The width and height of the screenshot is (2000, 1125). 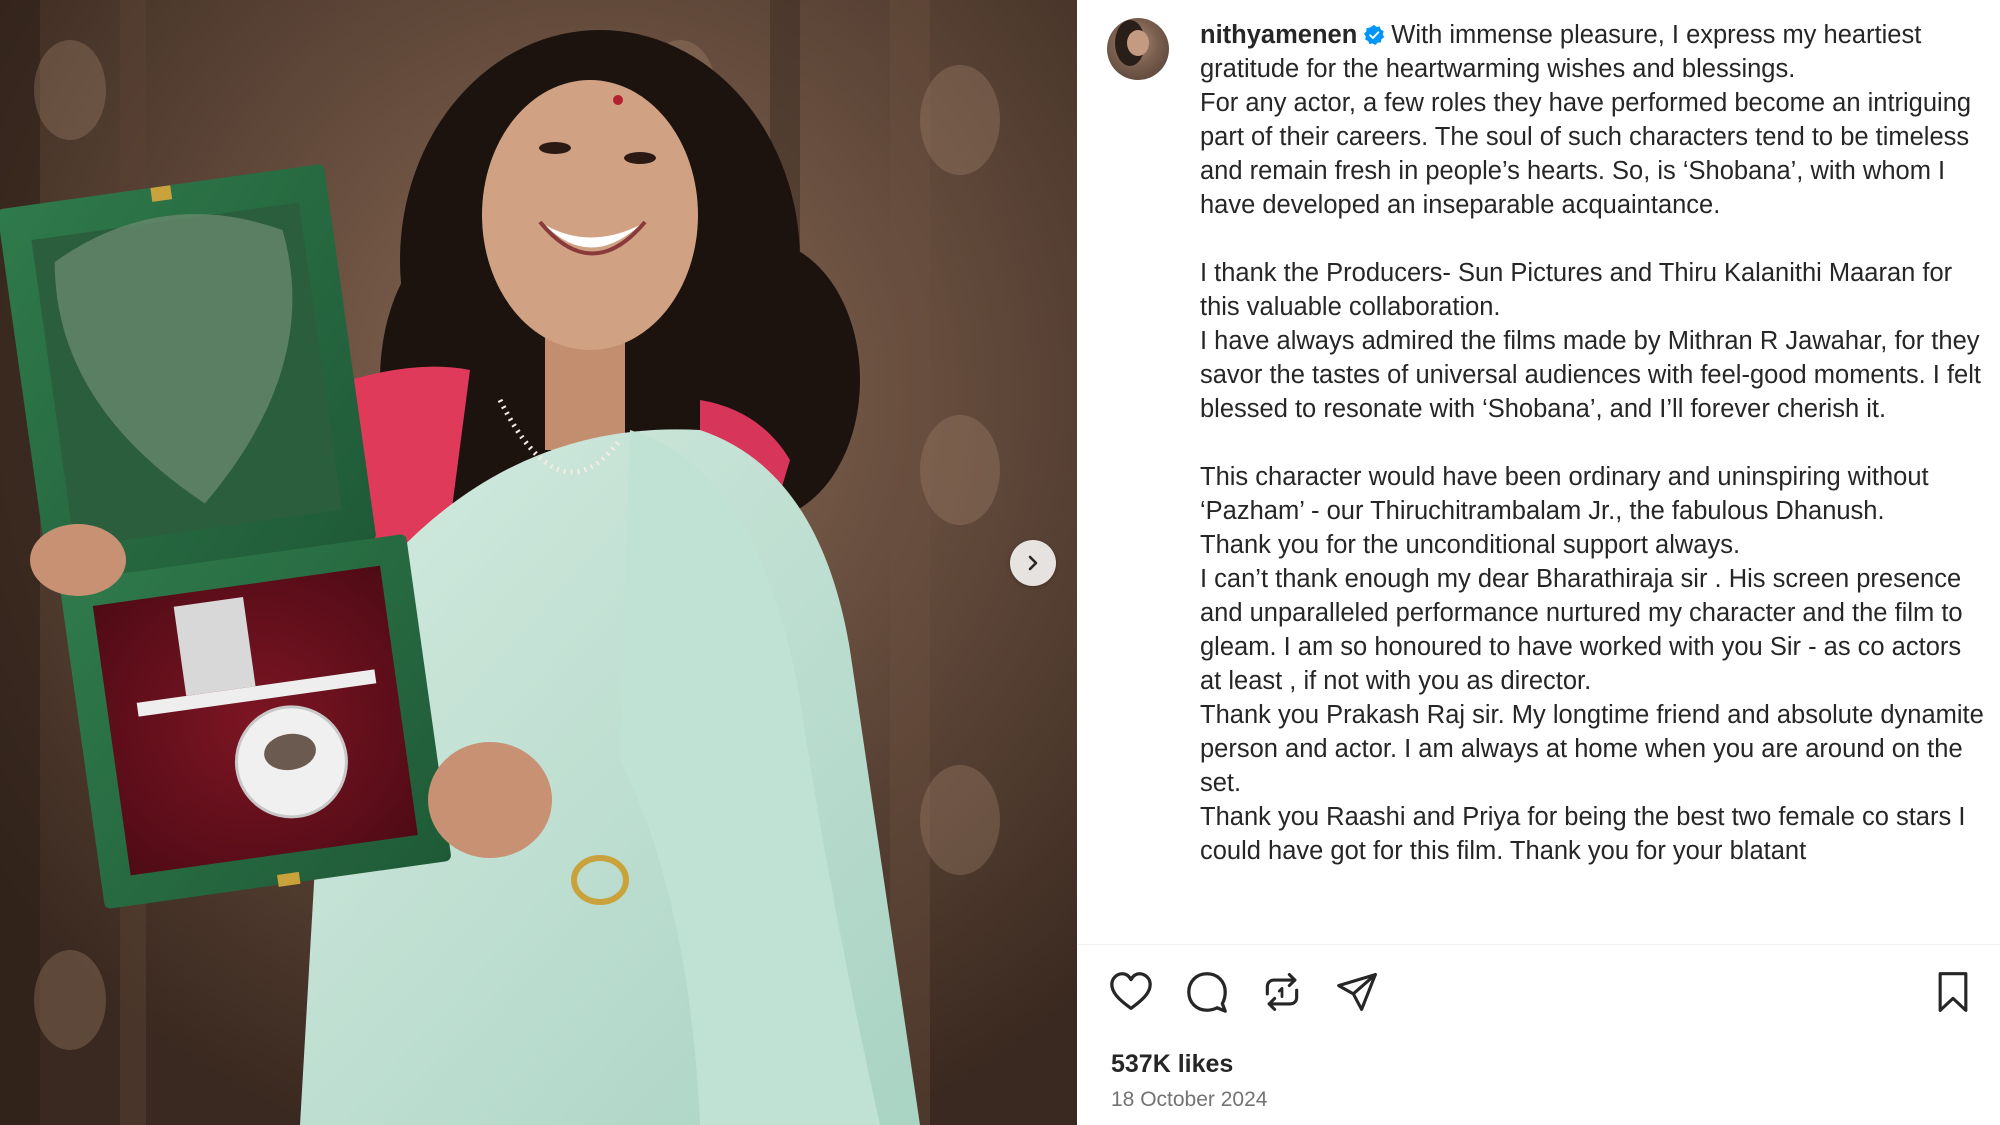 I want to click on avatar, so click(x=1138, y=49).